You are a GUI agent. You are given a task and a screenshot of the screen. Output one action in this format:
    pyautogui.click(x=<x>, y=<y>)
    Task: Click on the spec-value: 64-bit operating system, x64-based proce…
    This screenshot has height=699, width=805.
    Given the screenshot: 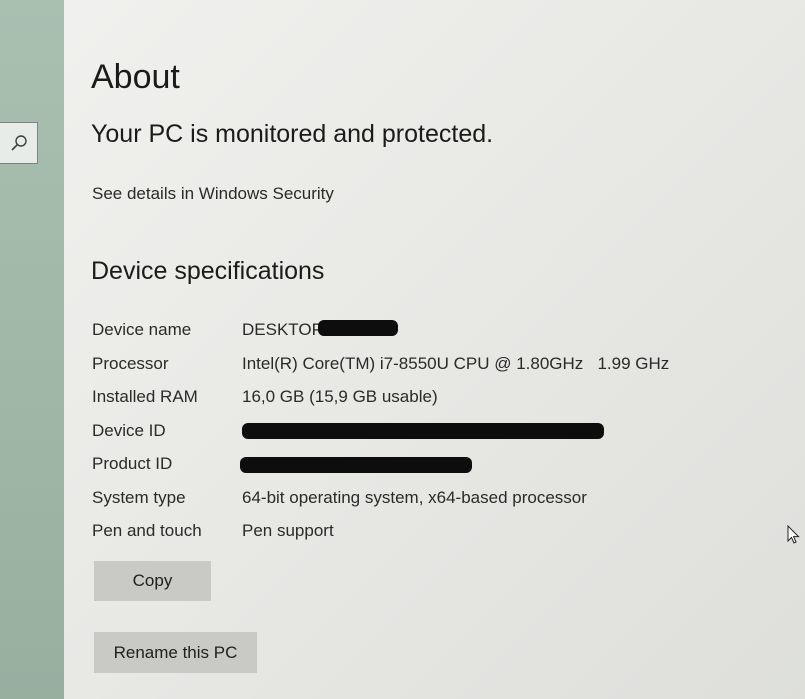 What is the action you would take?
    pyautogui.click(x=414, y=497)
    